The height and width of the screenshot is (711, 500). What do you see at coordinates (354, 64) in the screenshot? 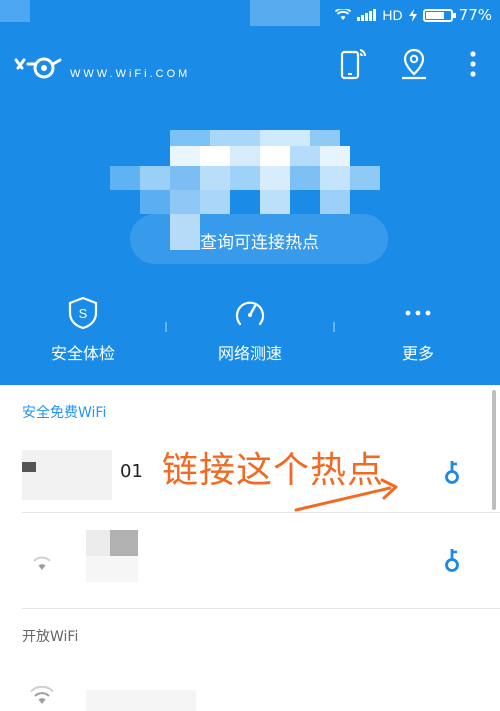
I see `phone-signal-icon` at bounding box center [354, 64].